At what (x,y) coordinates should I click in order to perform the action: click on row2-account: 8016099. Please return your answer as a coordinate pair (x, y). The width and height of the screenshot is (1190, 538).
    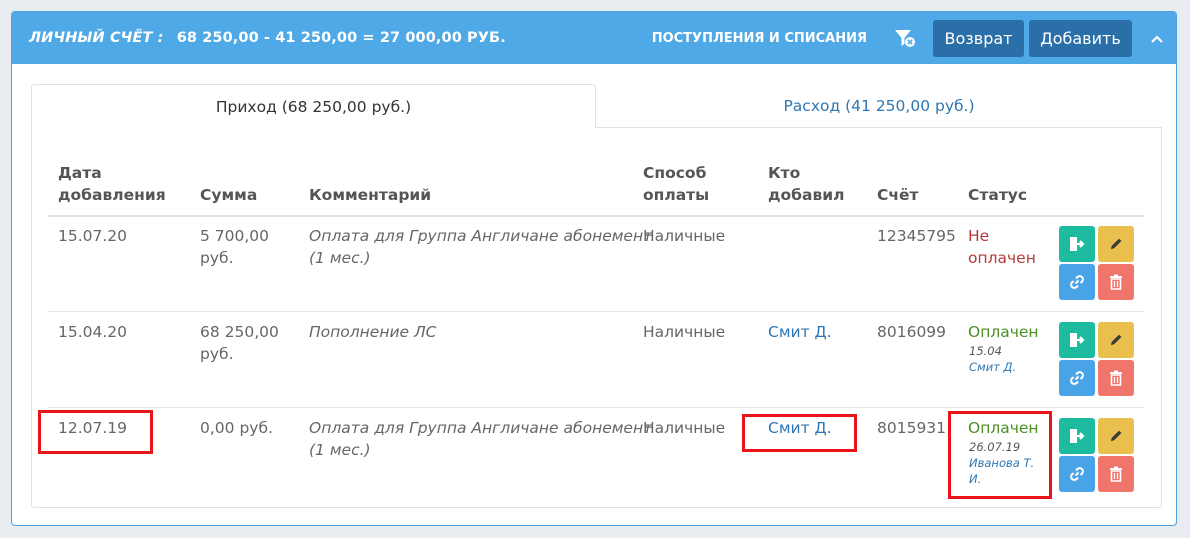
    Looking at the image, I should click on (912, 332).